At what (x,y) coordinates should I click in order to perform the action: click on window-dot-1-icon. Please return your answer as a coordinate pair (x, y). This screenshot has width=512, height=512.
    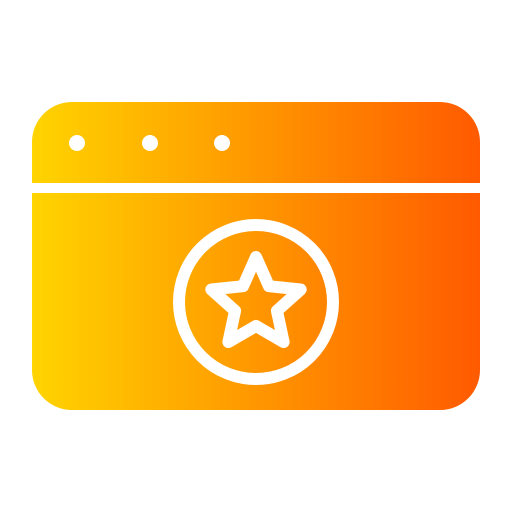
    Looking at the image, I should click on (77, 143).